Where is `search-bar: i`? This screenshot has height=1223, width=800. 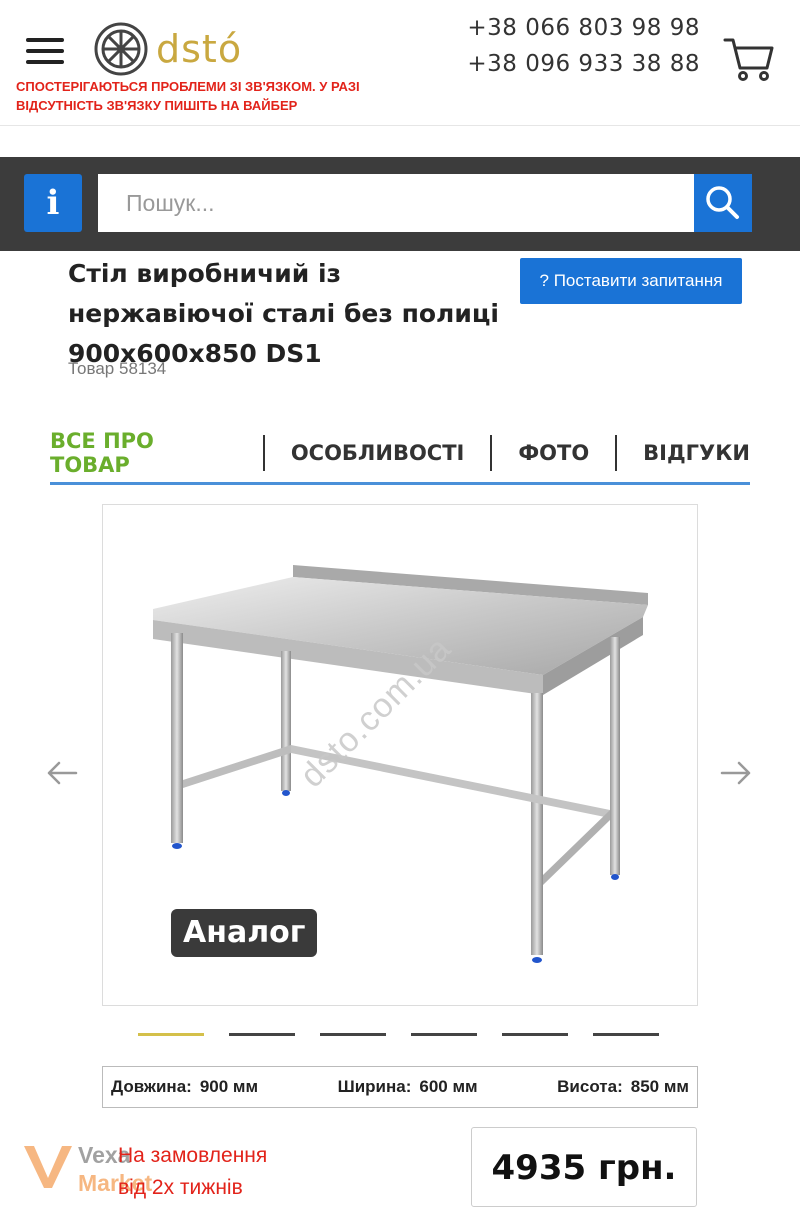 search-bar: i is located at coordinates (400, 204).